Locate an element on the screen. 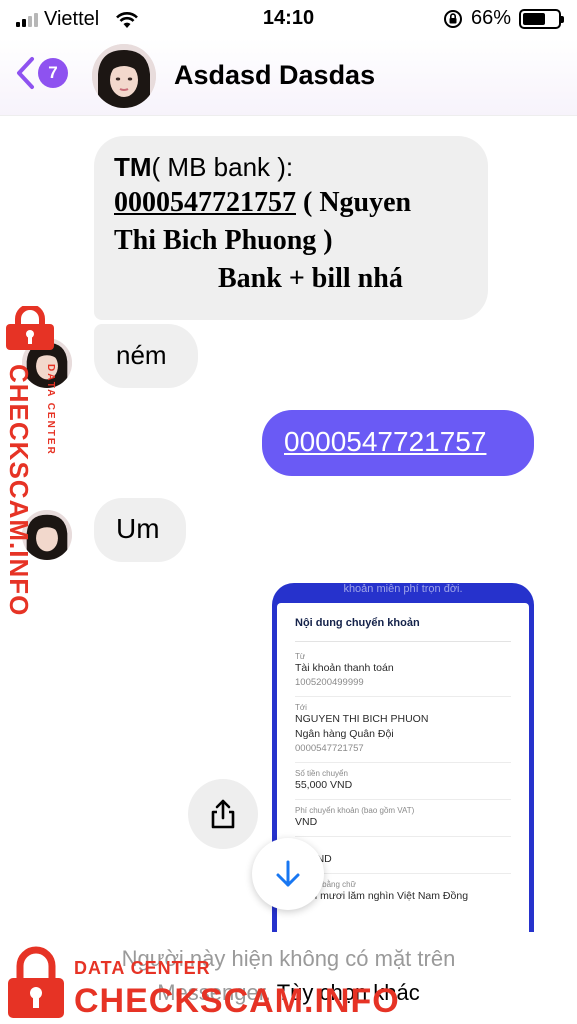  message-line: Thi Bich Phuong ) is located at coordinates (223, 240).